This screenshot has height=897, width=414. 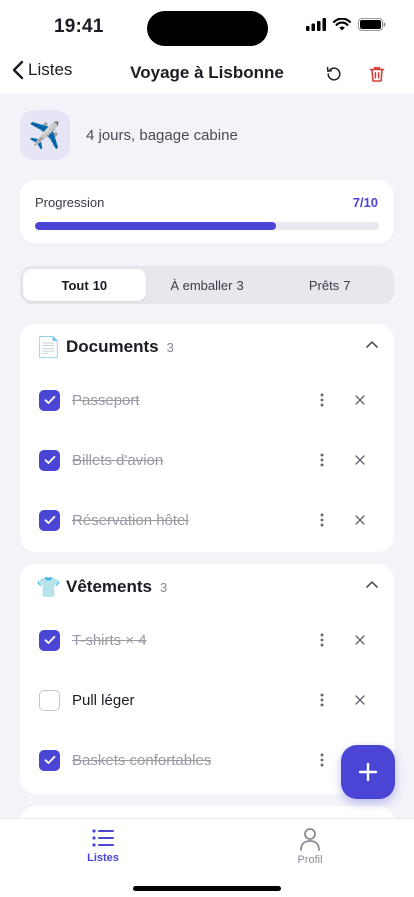 What do you see at coordinates (240, 285) in the screenshot?
I see `tab-count: 3` at bounding box center [240, 285].